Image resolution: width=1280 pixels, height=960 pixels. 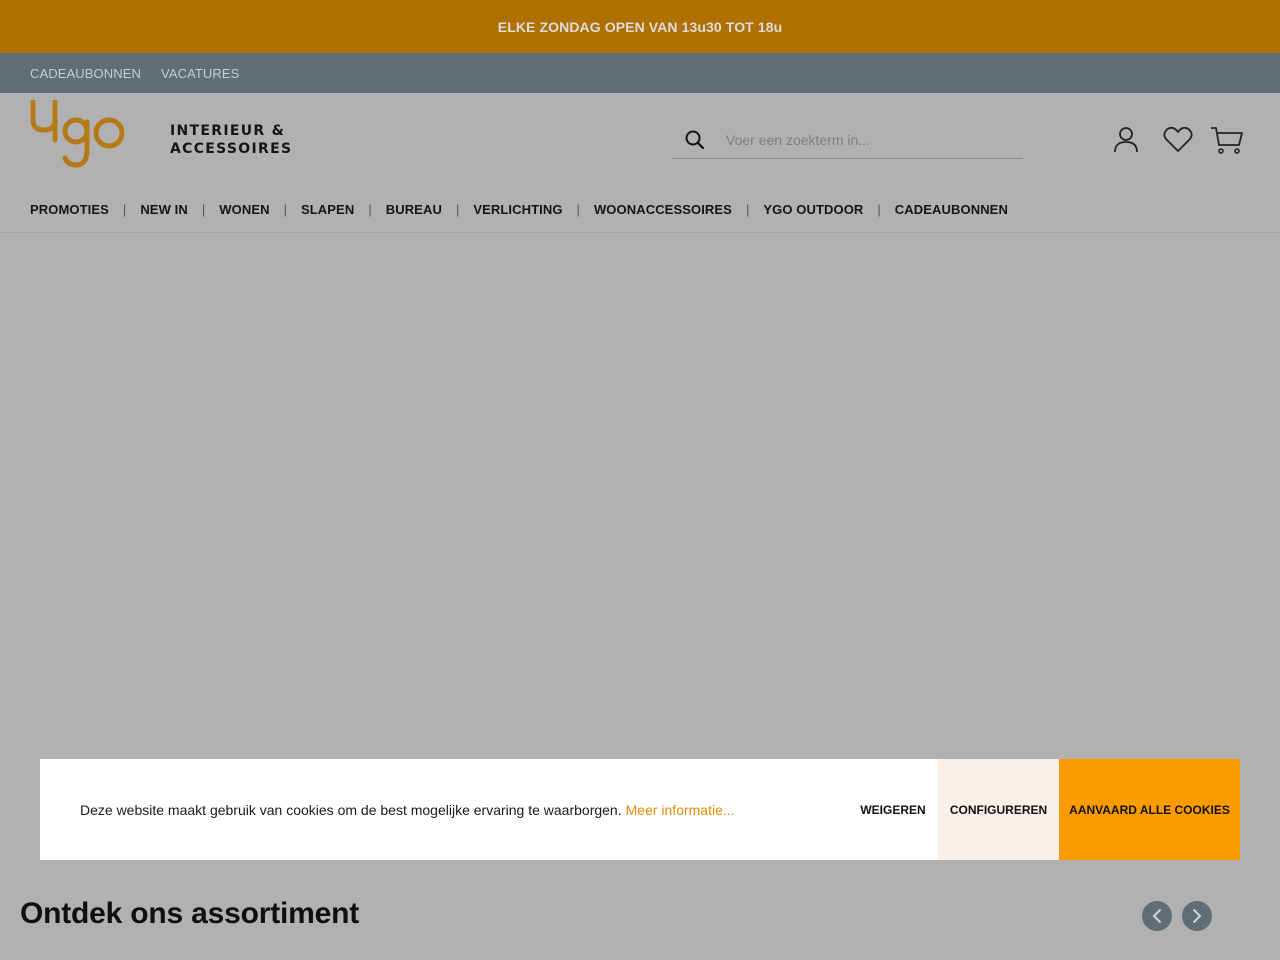 I want to click on chevron-right-icon, so click(x=1197, y=916).